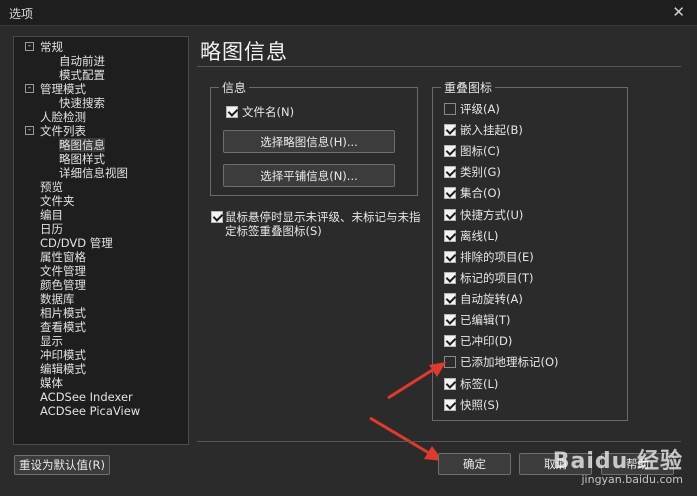  I want to click on tree-item: ACDSee Indexer, so click(86, 397).